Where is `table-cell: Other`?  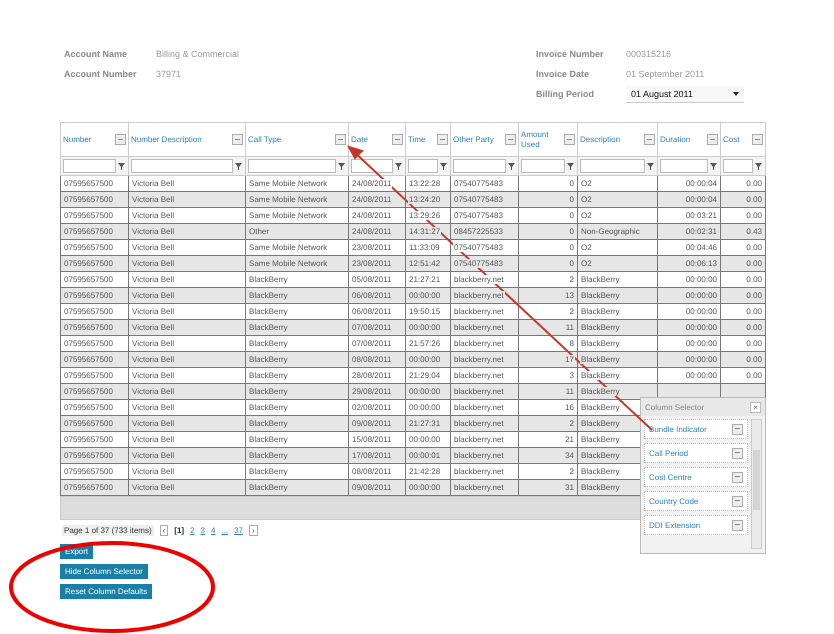 table-cell: Other is located at coordinates (259, 231).